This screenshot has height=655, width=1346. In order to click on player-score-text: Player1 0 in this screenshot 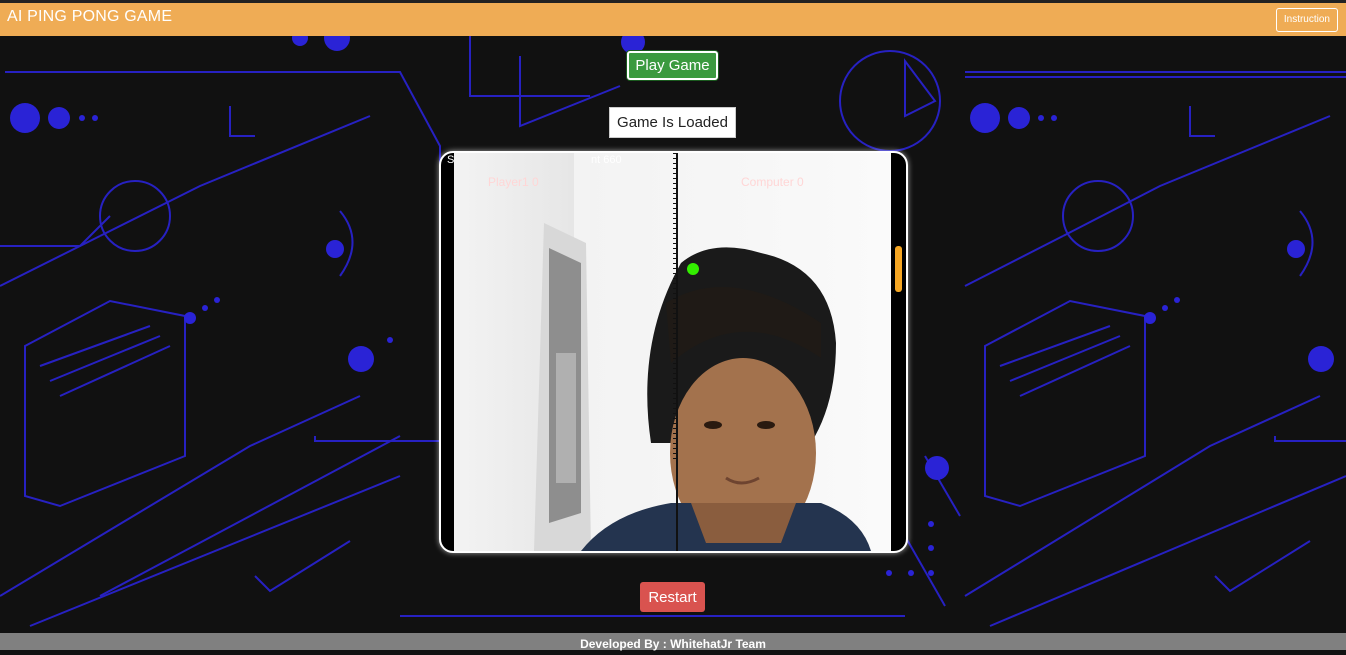, I will do `click(513, 182)`.